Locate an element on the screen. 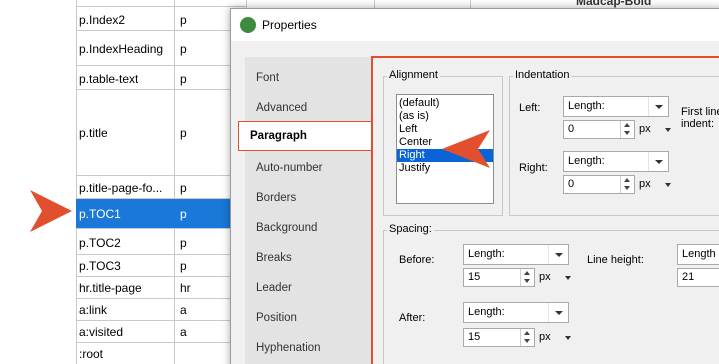 Image resolution: width=719 pixels, height=364 pixels. row-style-name: a:link is located at coordinates (93, 310).